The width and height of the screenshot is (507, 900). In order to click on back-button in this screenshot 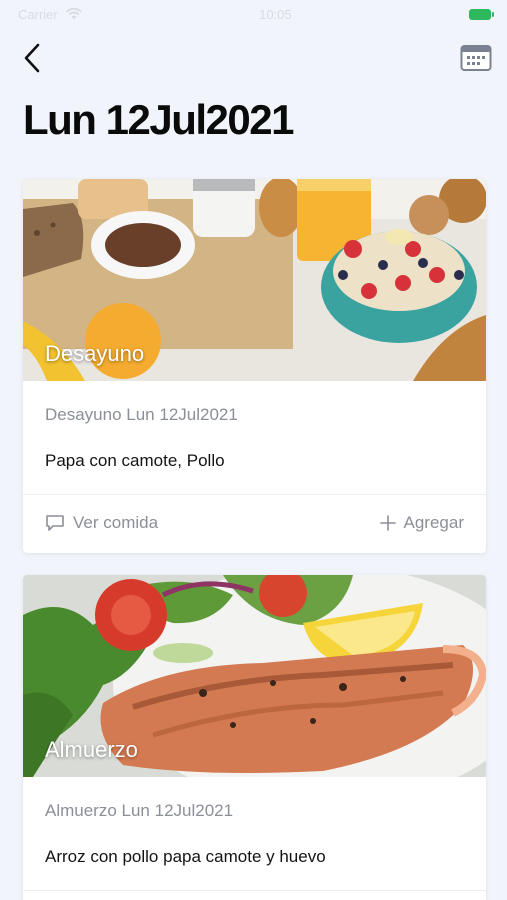, I will do `click(32, 58)`.